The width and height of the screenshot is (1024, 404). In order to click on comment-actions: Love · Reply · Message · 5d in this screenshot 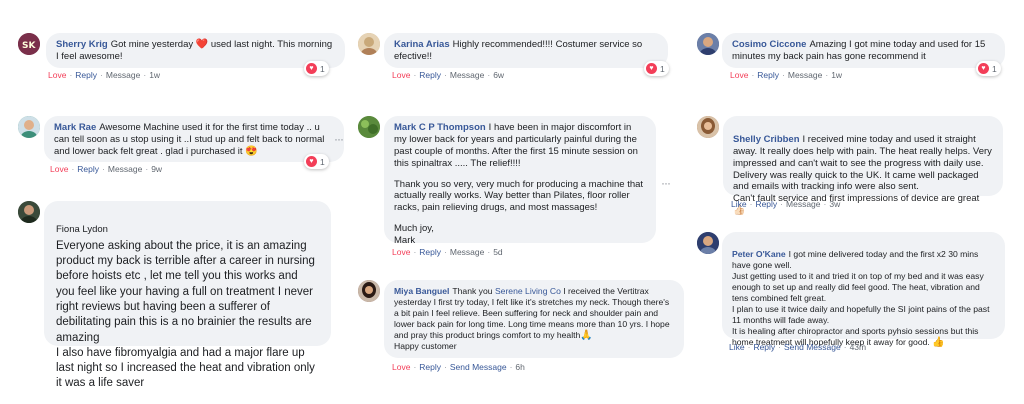, I will do `click(447, 252)`.